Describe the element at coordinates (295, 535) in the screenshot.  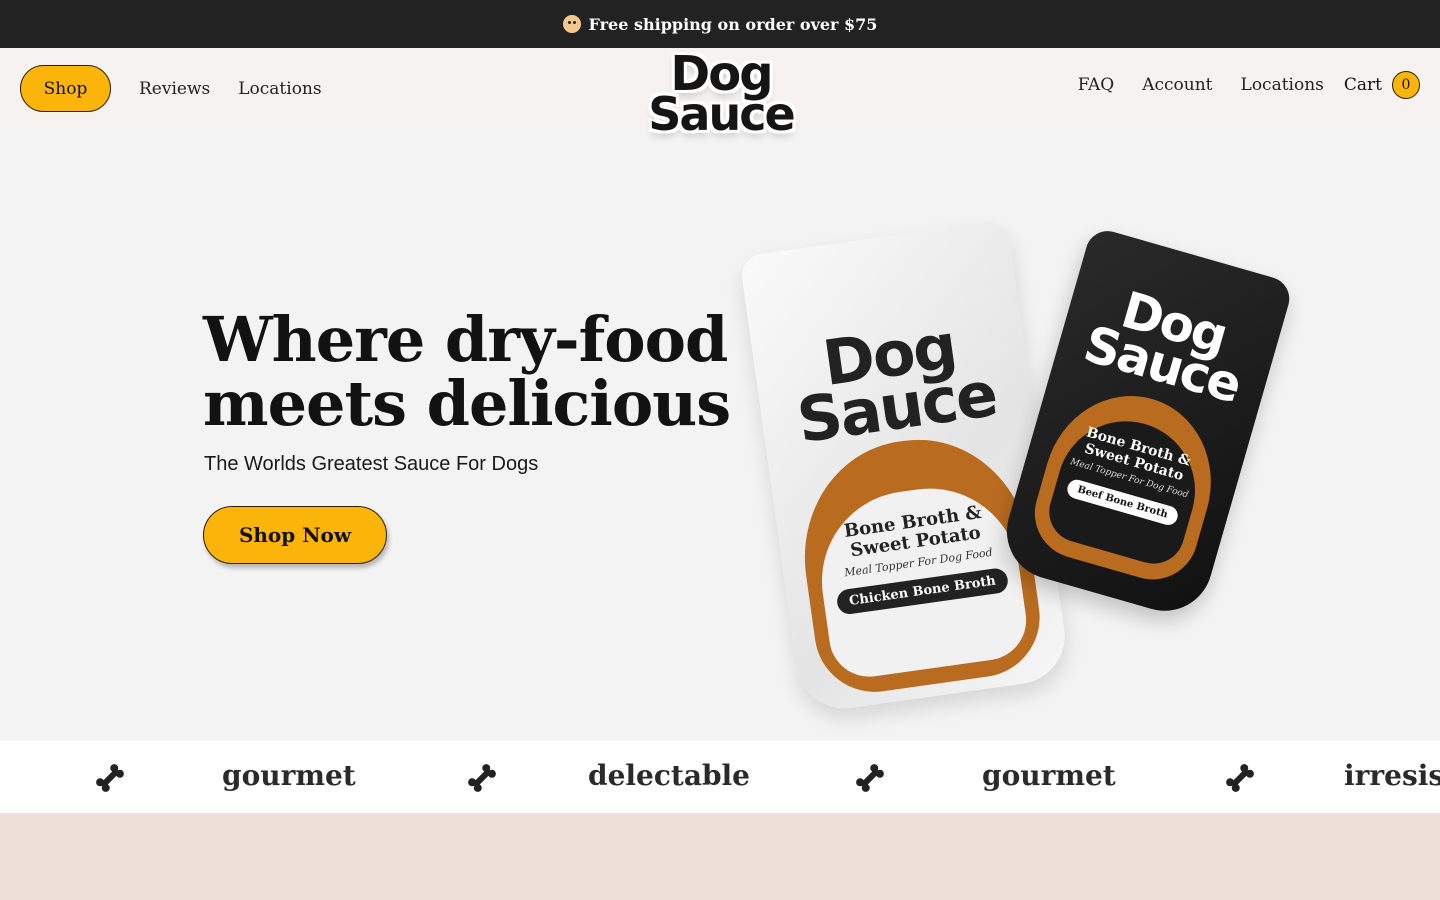
I see `shop-now-button: Shop Now` at that location.